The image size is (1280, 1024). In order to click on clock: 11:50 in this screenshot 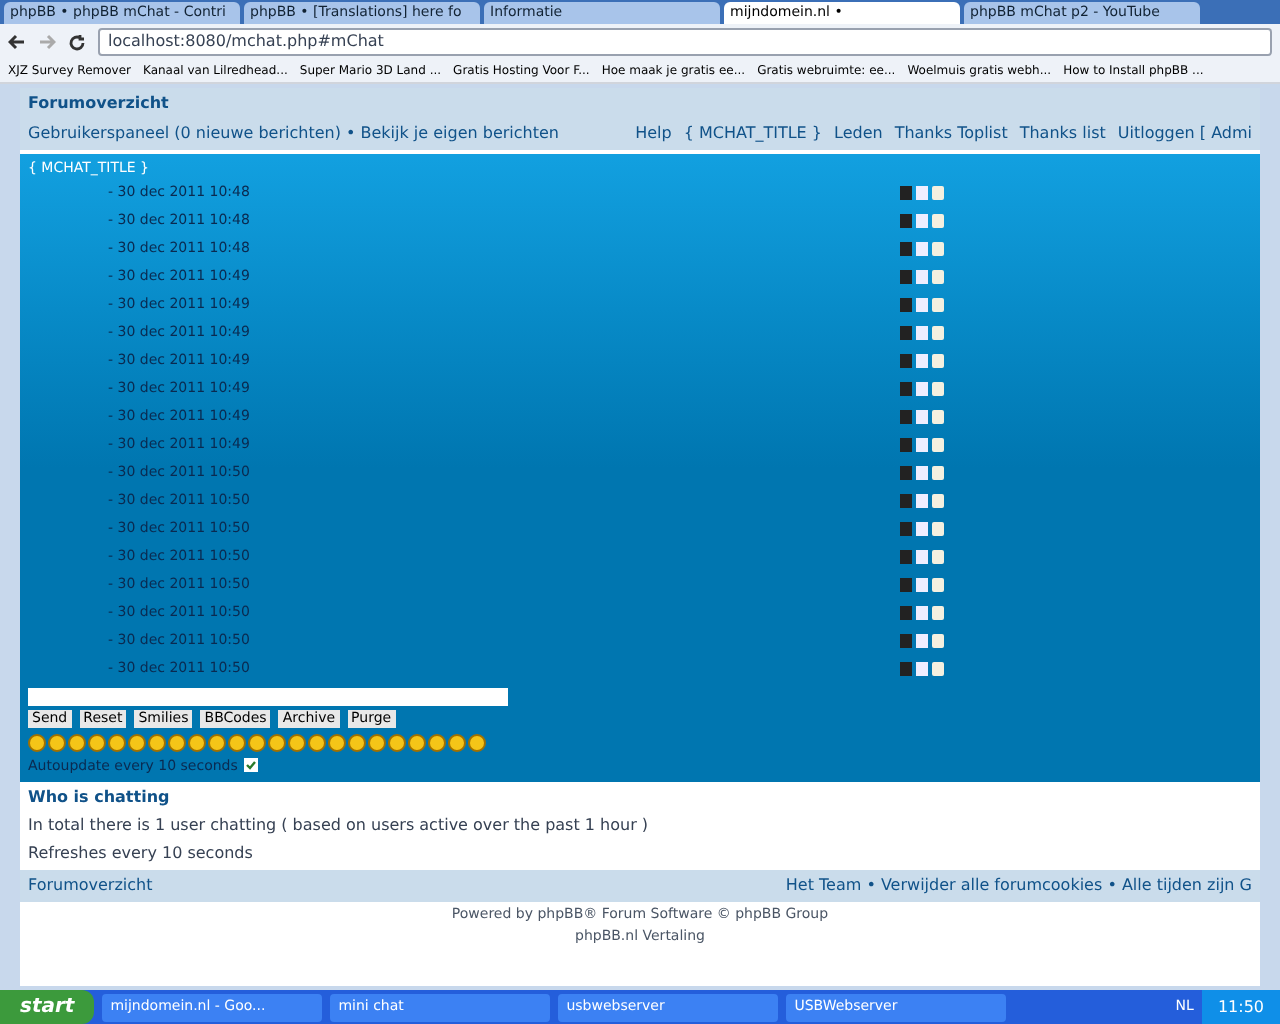, I will do `click(1240, 1007)`.